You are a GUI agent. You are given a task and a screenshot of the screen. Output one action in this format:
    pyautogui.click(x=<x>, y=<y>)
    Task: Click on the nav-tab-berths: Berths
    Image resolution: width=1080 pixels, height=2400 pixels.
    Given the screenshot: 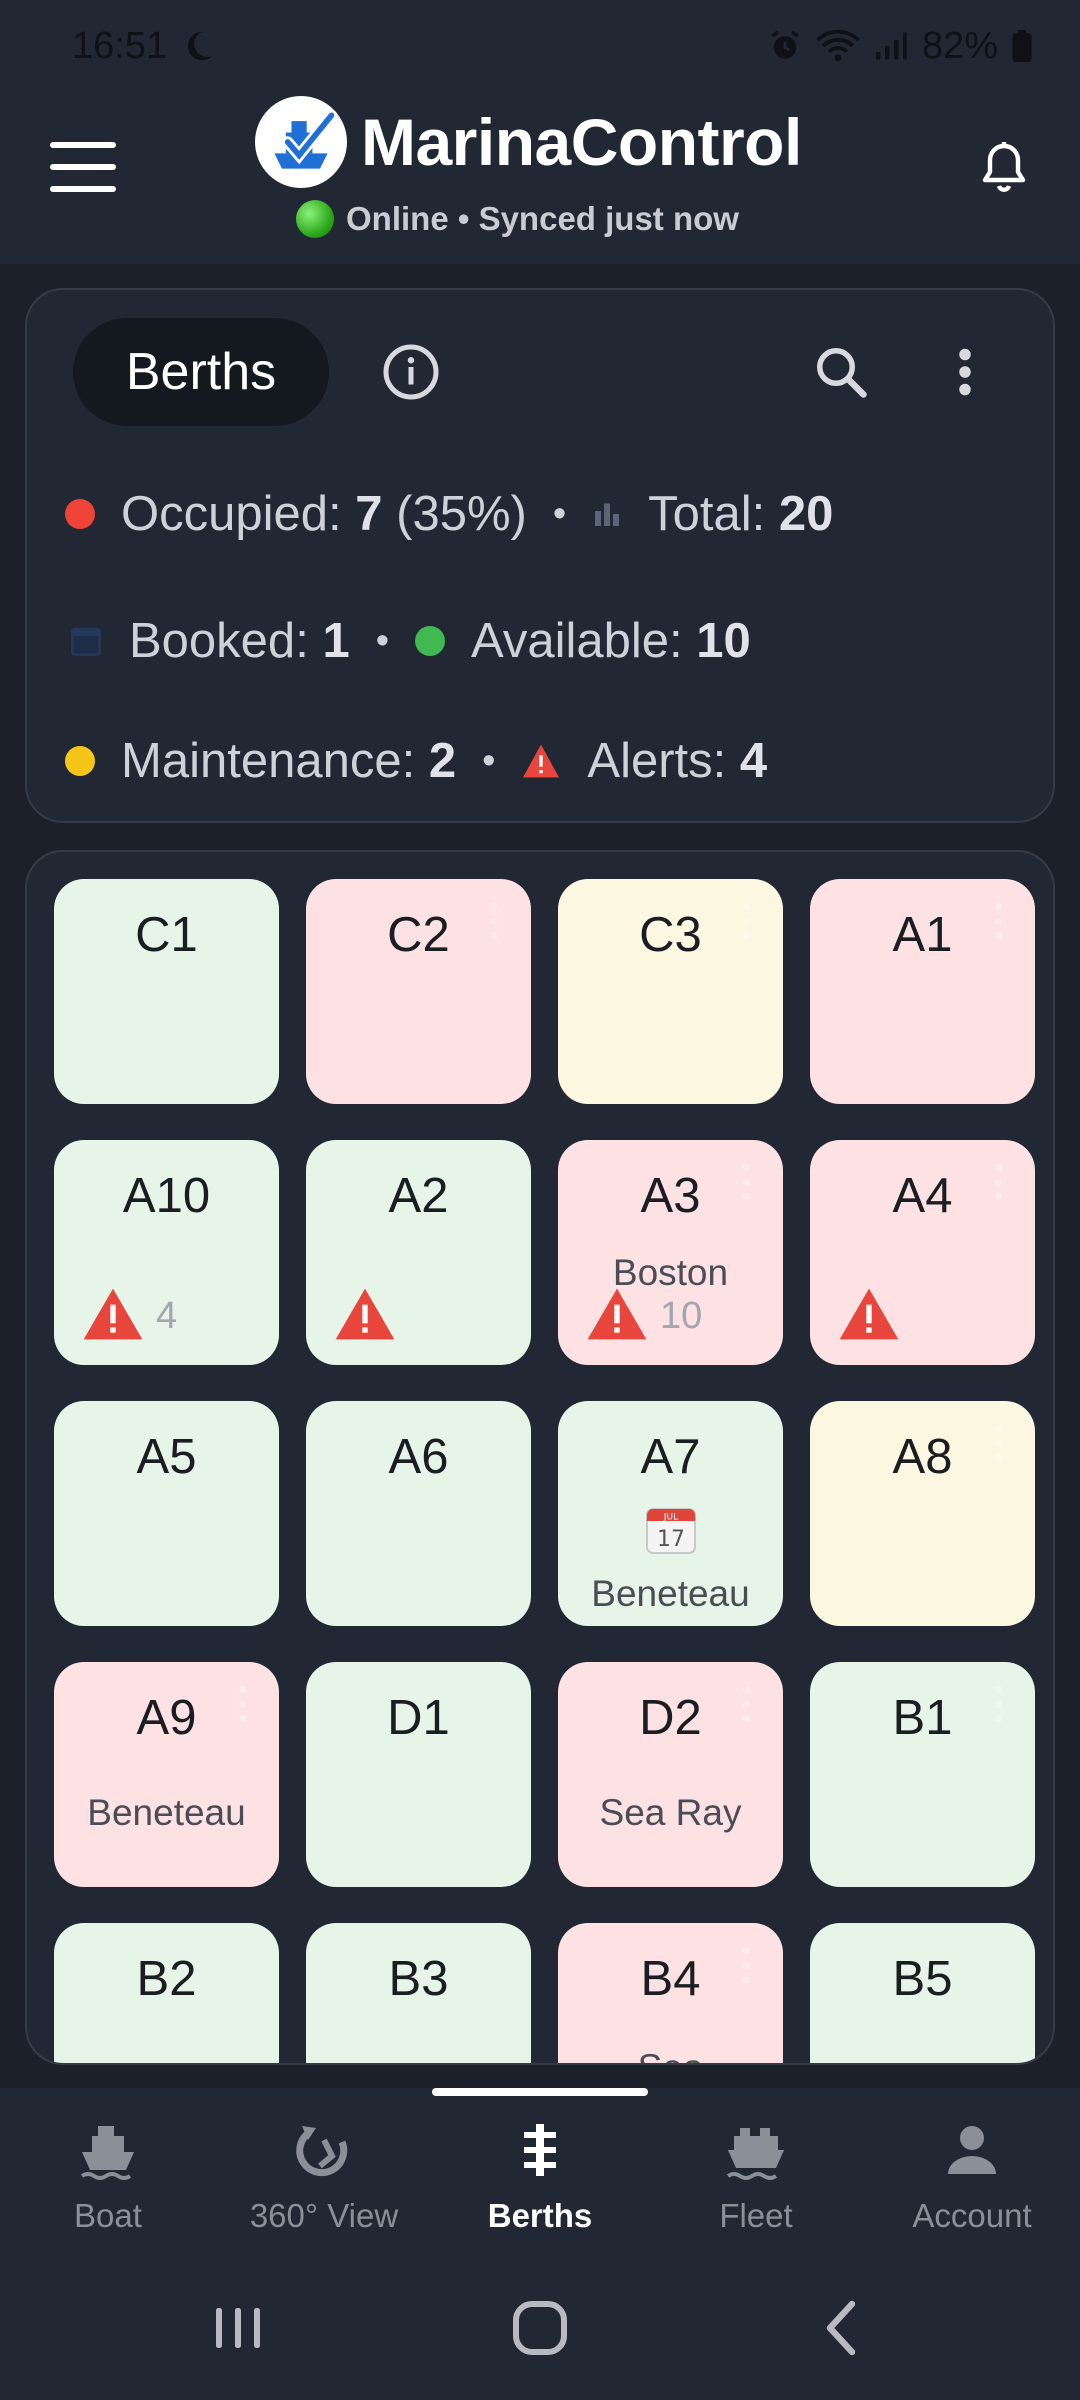 What is the action you would take?
    pyautogui.click(x=540, y=2178)
    